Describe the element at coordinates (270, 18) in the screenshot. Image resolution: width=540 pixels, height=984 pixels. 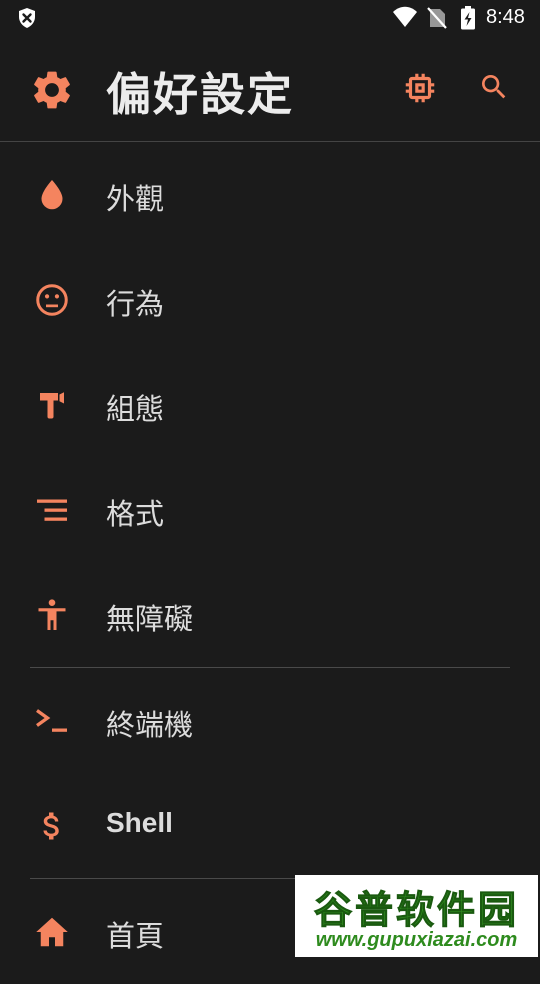
I see `status-bar: 8:48` at that location.